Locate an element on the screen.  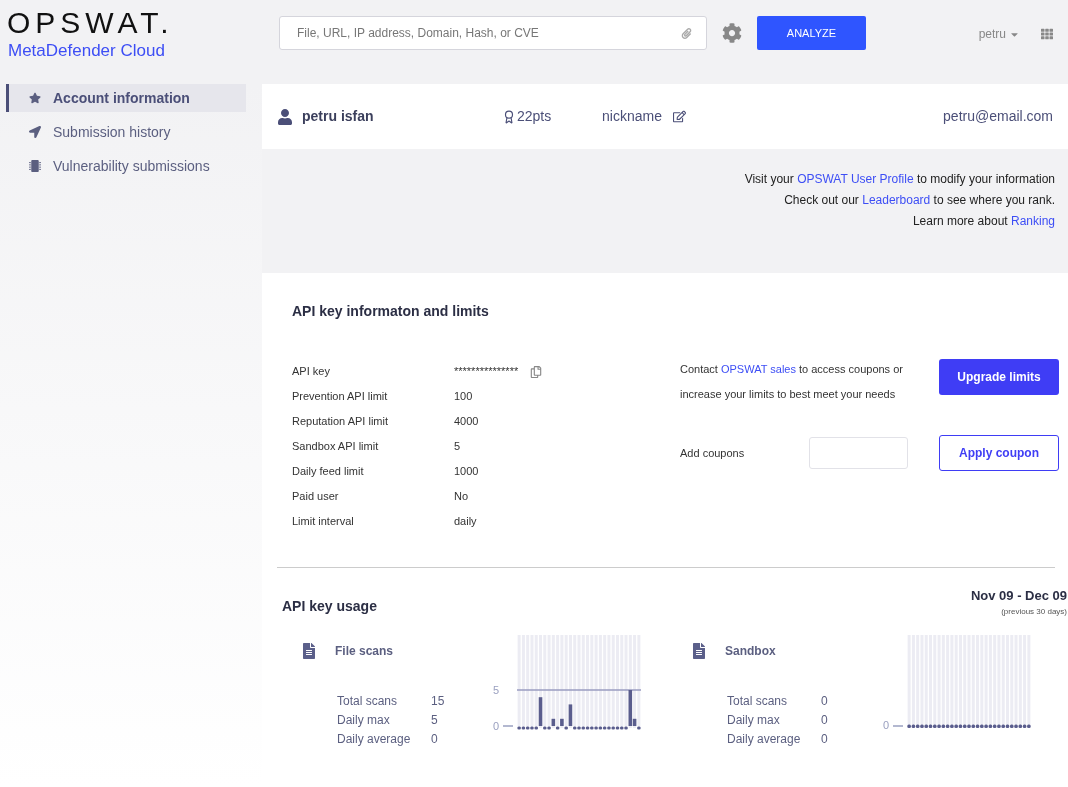
axis-label: 0 is located at coordinates (886, 724).